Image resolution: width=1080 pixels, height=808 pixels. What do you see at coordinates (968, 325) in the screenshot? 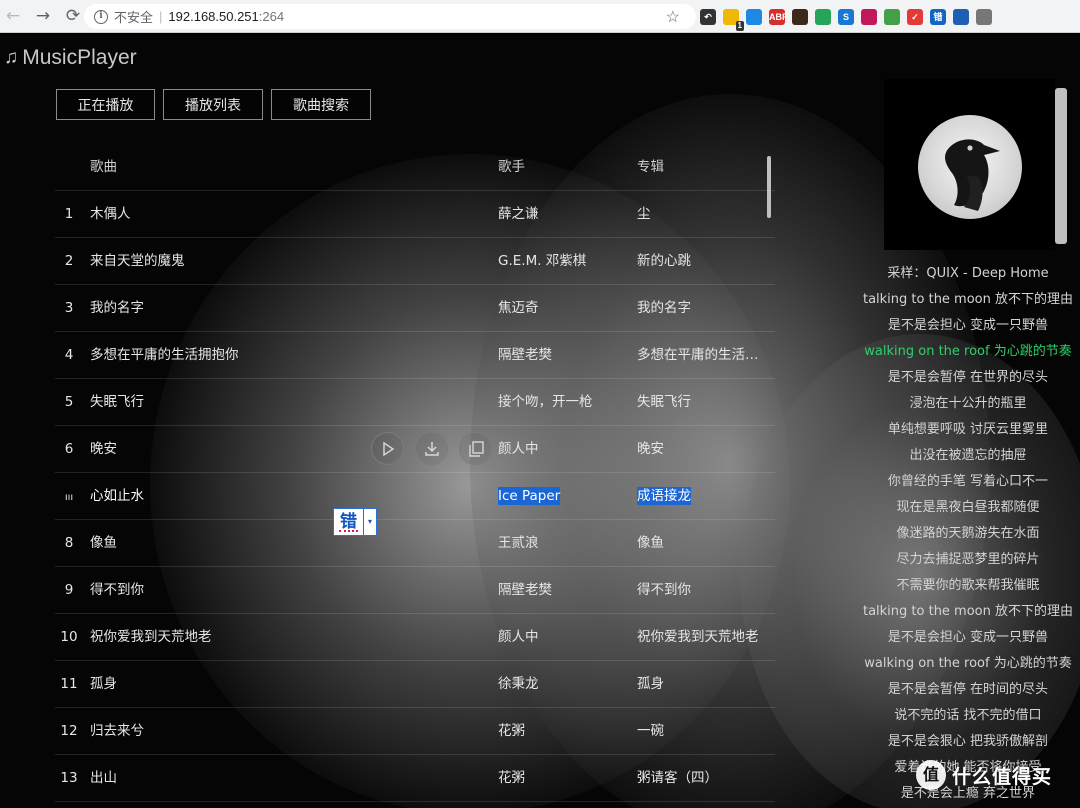
I see `lyric-line: 是不是会担心 变成一只野兽` at bounding box center [968, 325].